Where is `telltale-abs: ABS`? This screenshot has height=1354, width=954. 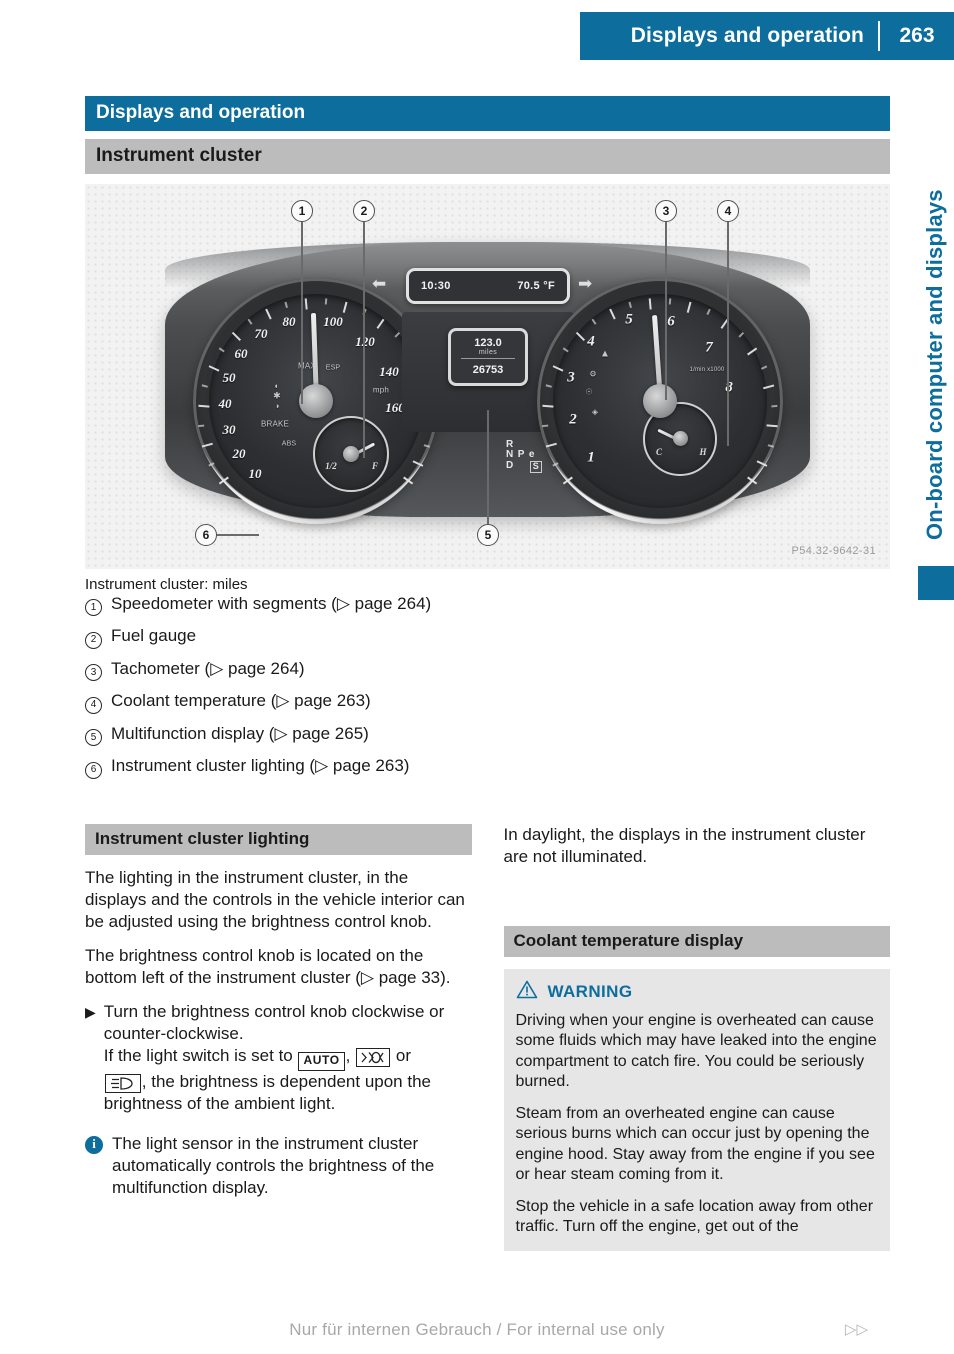
telltale-abs: ABS is located at coordinates (289, 444).